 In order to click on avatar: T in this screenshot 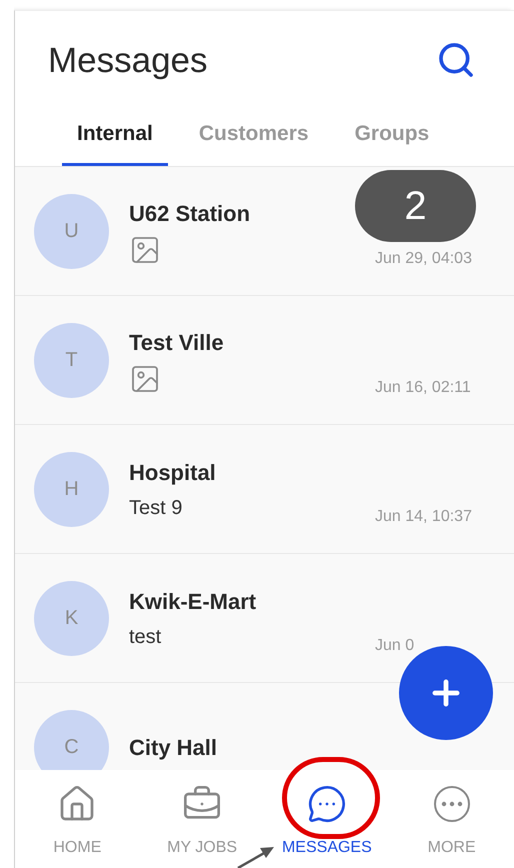, I will do `click(71, 360)`.